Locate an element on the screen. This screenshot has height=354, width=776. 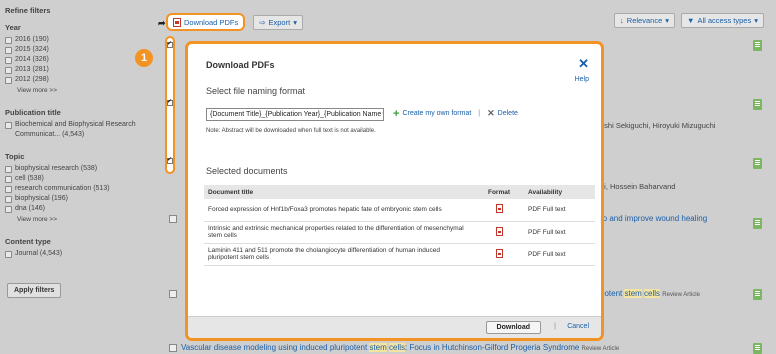
filter-option: biophysical (196) is located at coordinates (74, 199).